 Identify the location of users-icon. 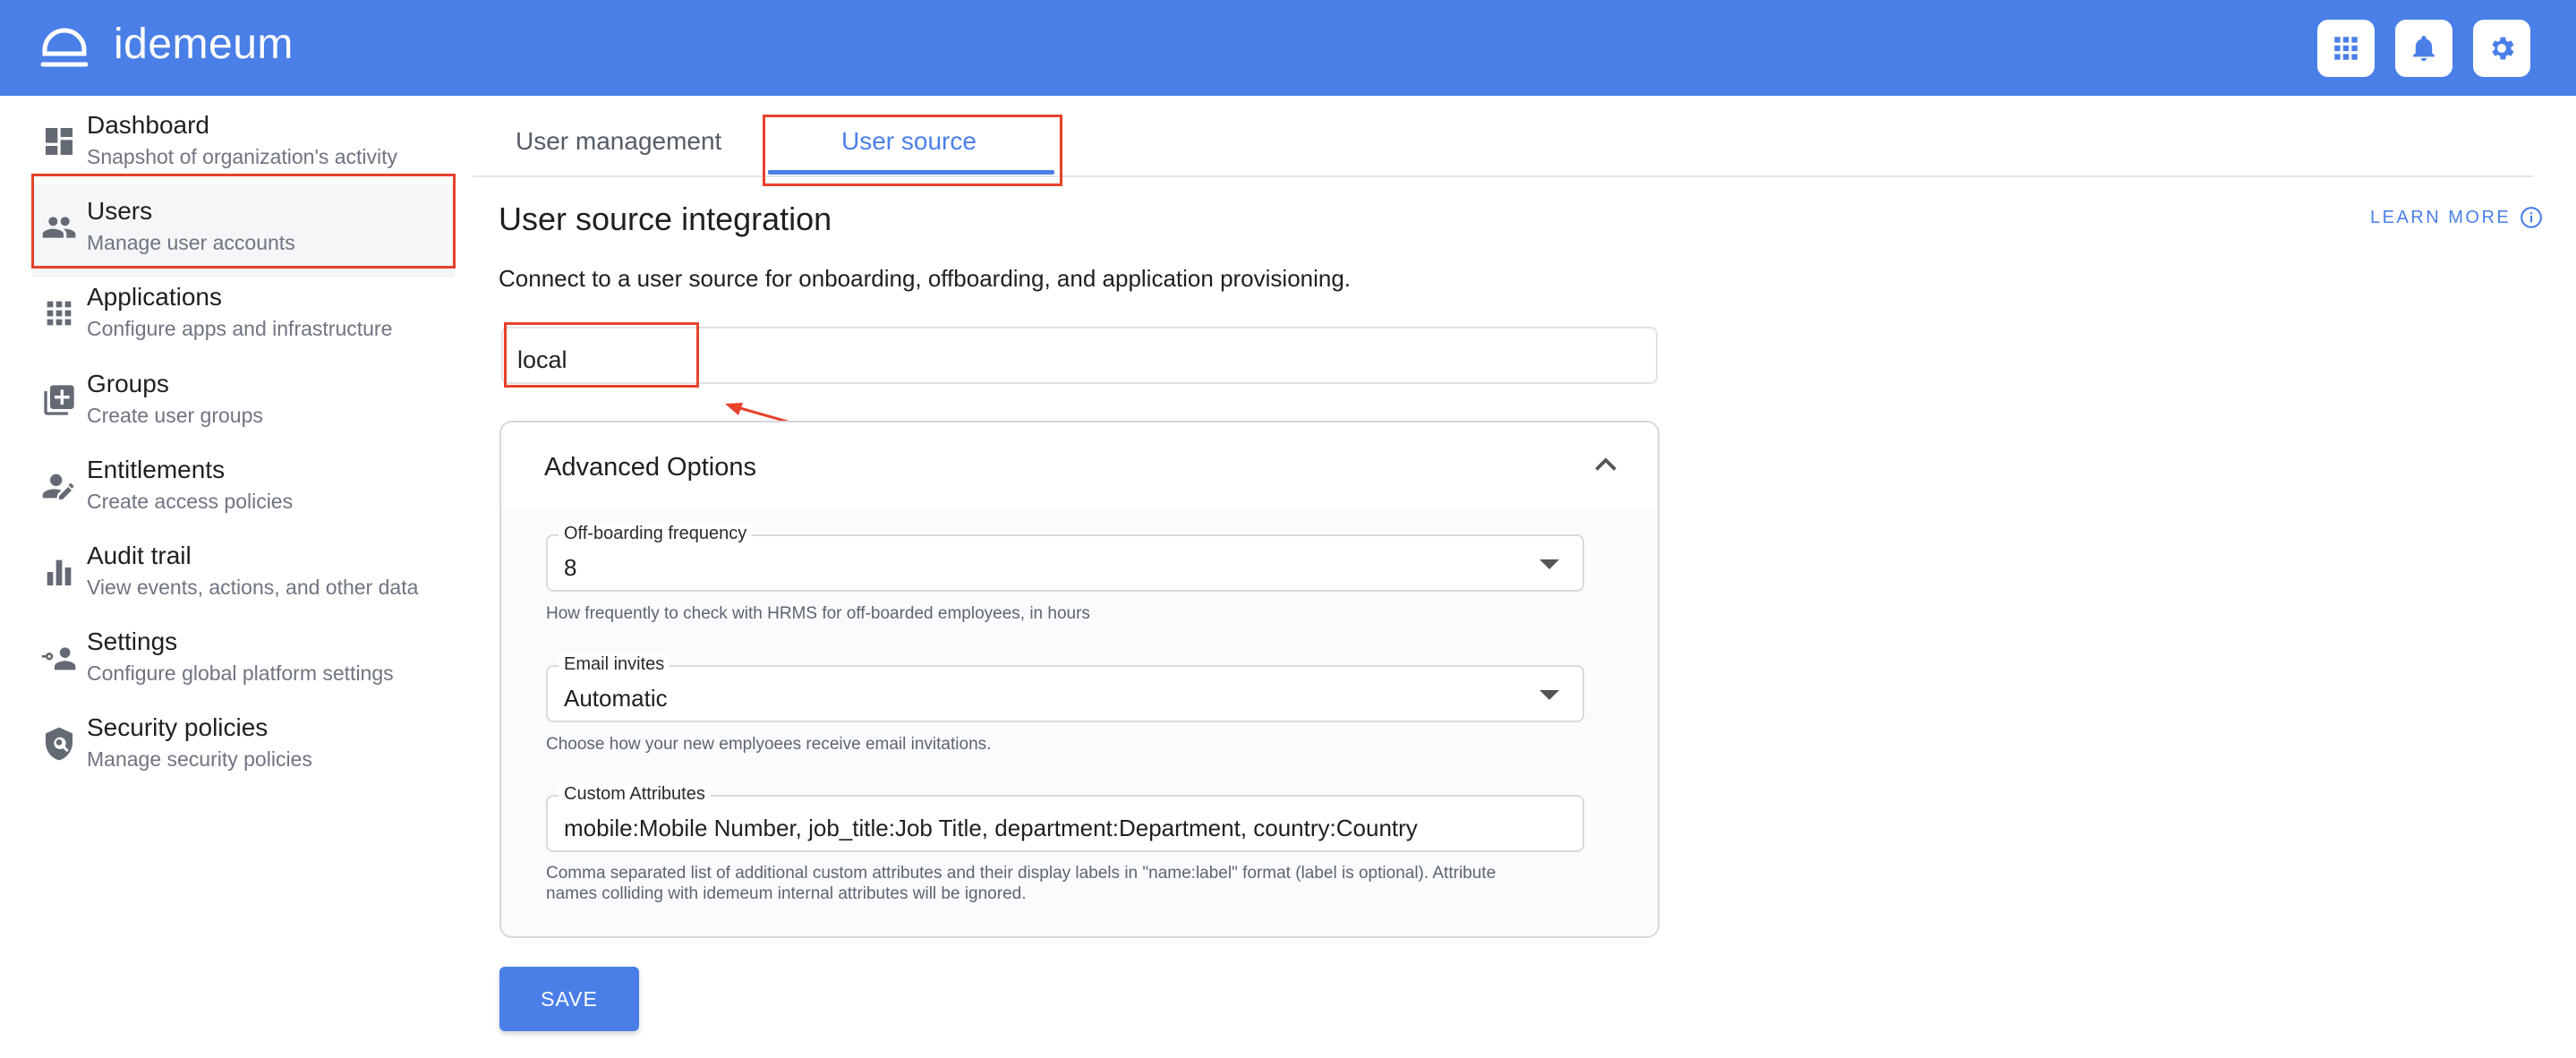
(59, 227).